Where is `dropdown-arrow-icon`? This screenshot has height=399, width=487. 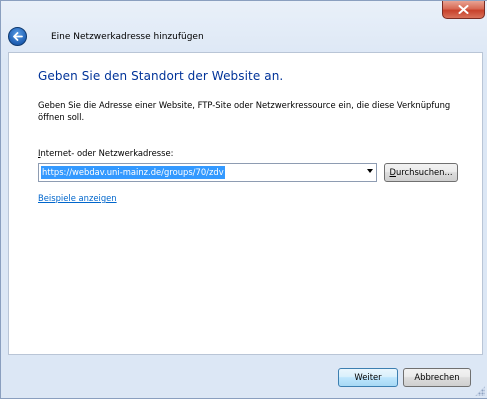
dropdown-arrow-icon is located at coordinates (370, 171).